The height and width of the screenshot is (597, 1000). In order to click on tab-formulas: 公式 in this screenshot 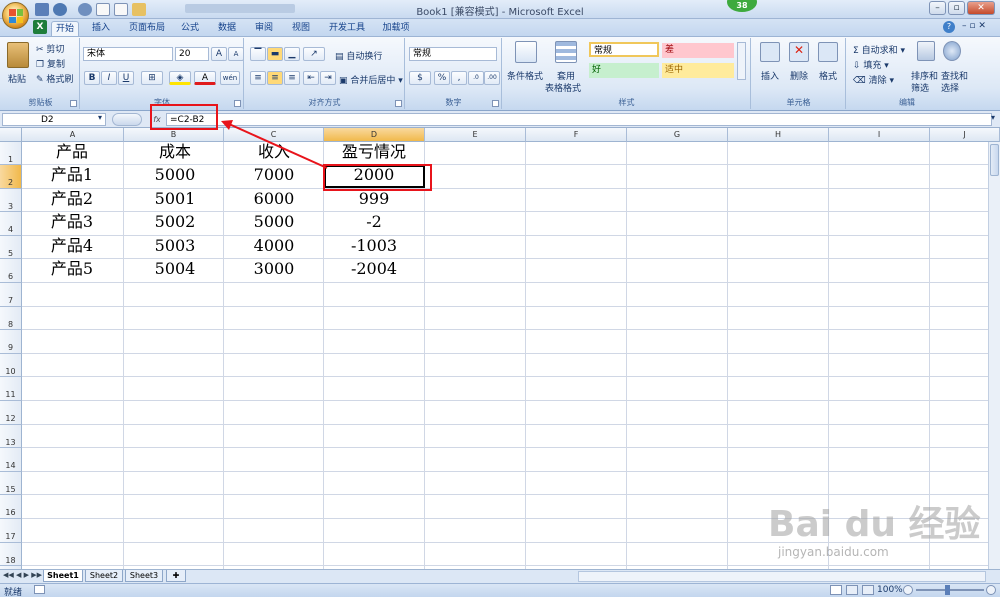, I will do `click(190, 28)`.